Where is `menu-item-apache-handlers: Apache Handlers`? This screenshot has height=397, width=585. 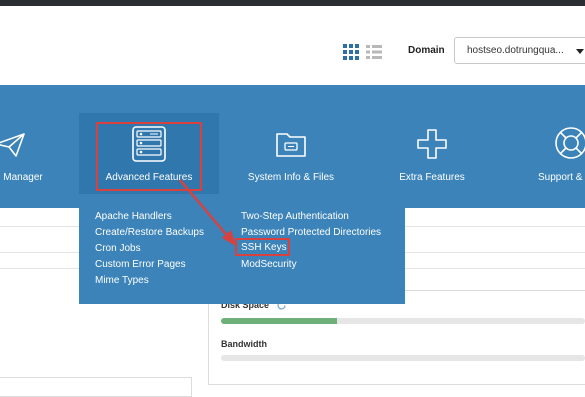
menu-item-apache-handlers: Apache Handlers is located at coordinates (133, 216).